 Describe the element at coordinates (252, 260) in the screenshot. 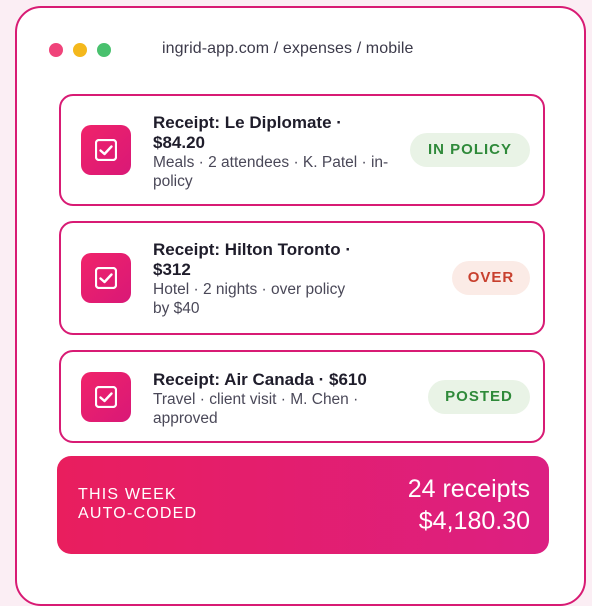

I see `receipt-title: Receipt: Hilton Toronto · $312` at that location.